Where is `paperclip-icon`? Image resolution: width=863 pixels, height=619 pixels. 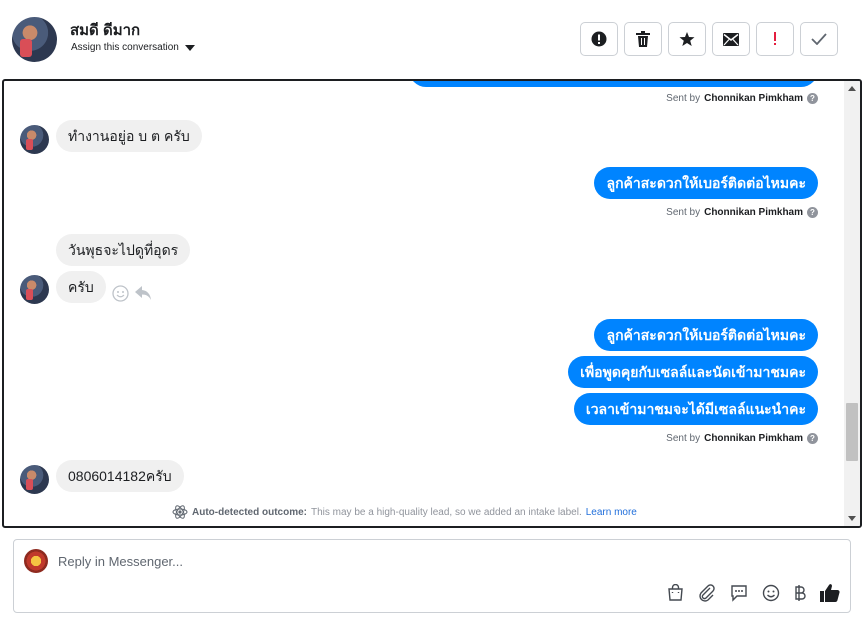 paperclip-icon is located at coordinates (707, 592).